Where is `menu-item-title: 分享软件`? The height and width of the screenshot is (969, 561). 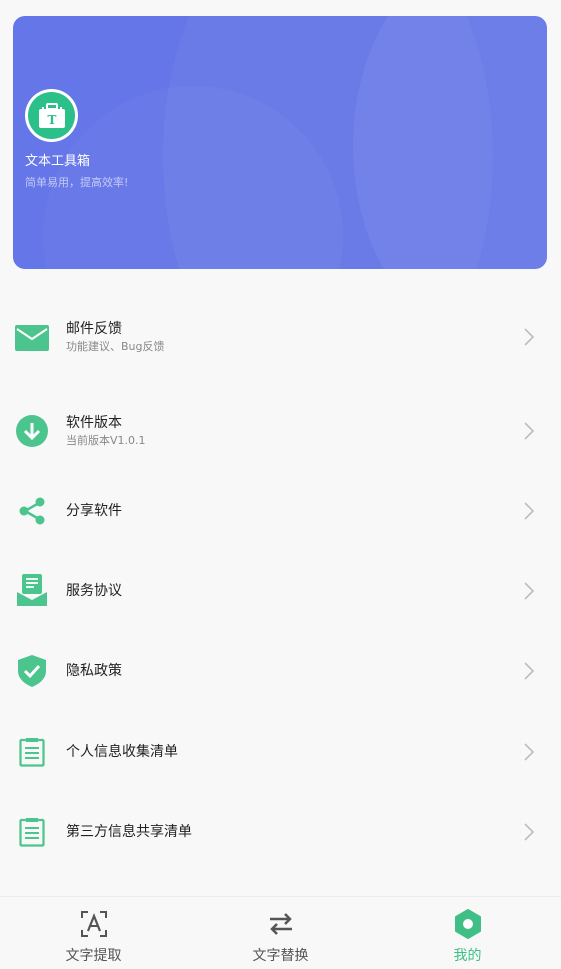 menu-item-title: 分享软件 is located at coordinates (94, 511).